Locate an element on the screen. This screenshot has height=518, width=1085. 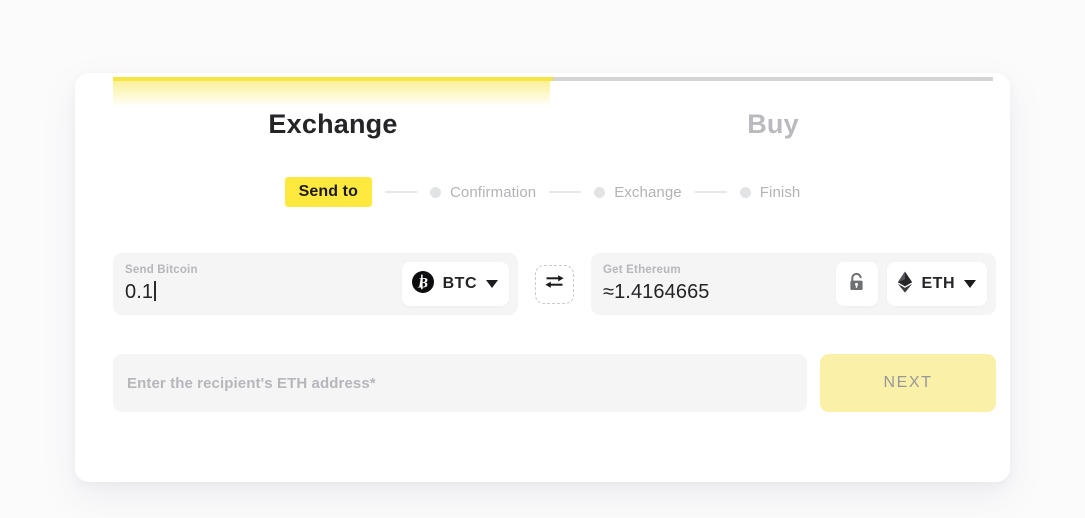
padlock-icon is located at coordinates (856, 284).